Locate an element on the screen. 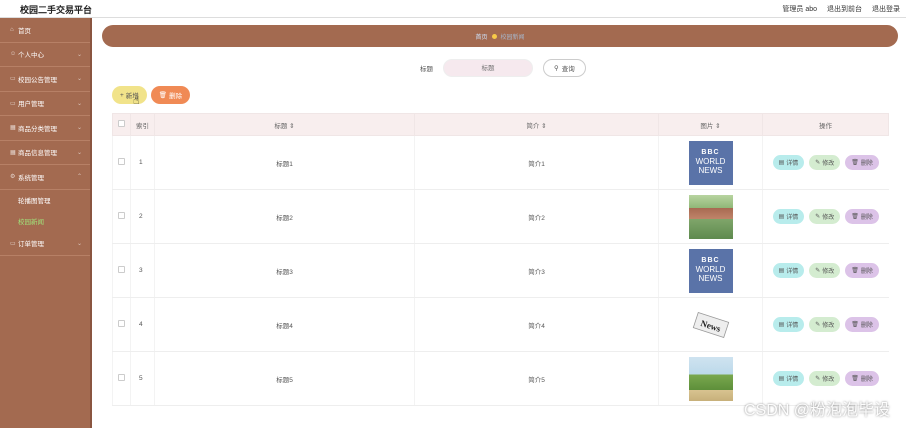 The width and height of the screenshot is (906, 428). search-label: 标题 is located at coordinates (426, 69).